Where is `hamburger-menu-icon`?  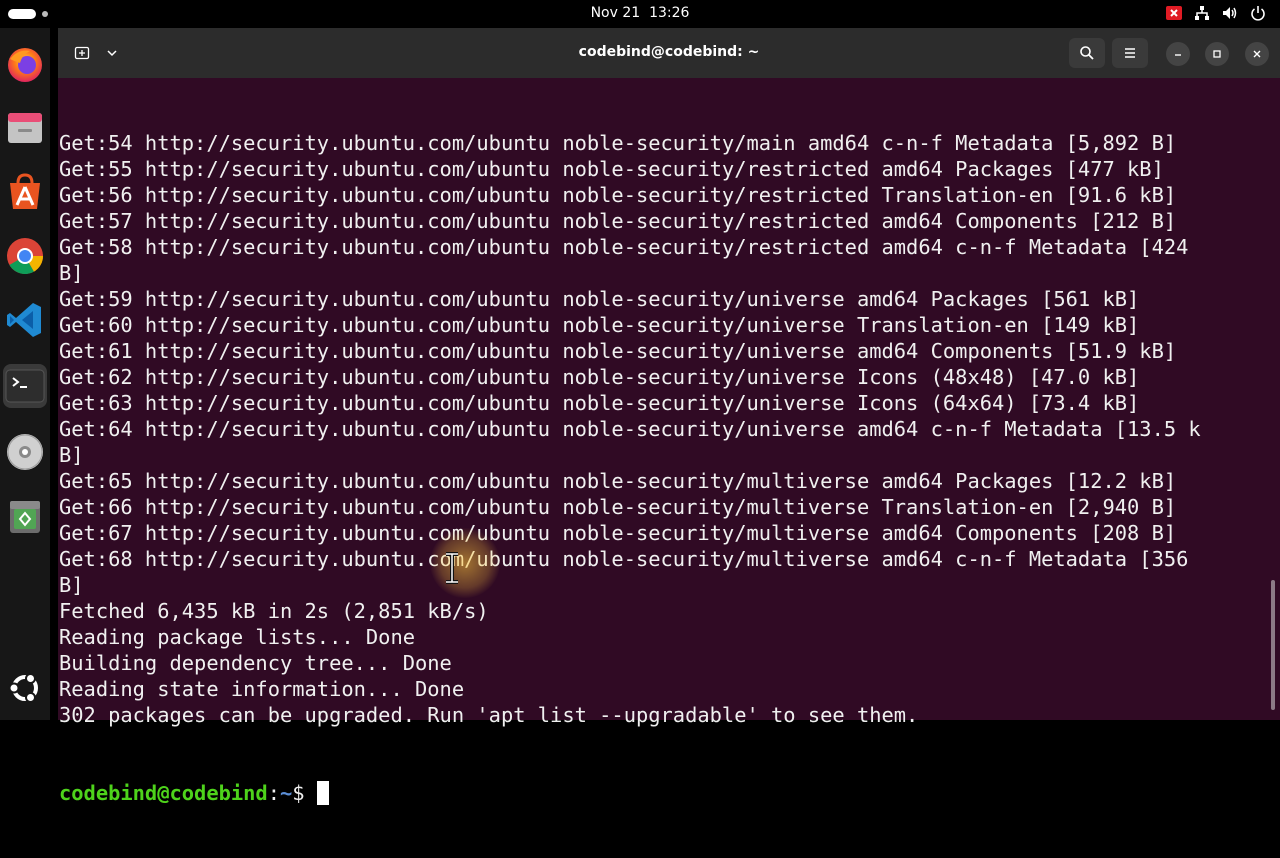
hamburger-menu-icon is located at coordinates (1130, 53).